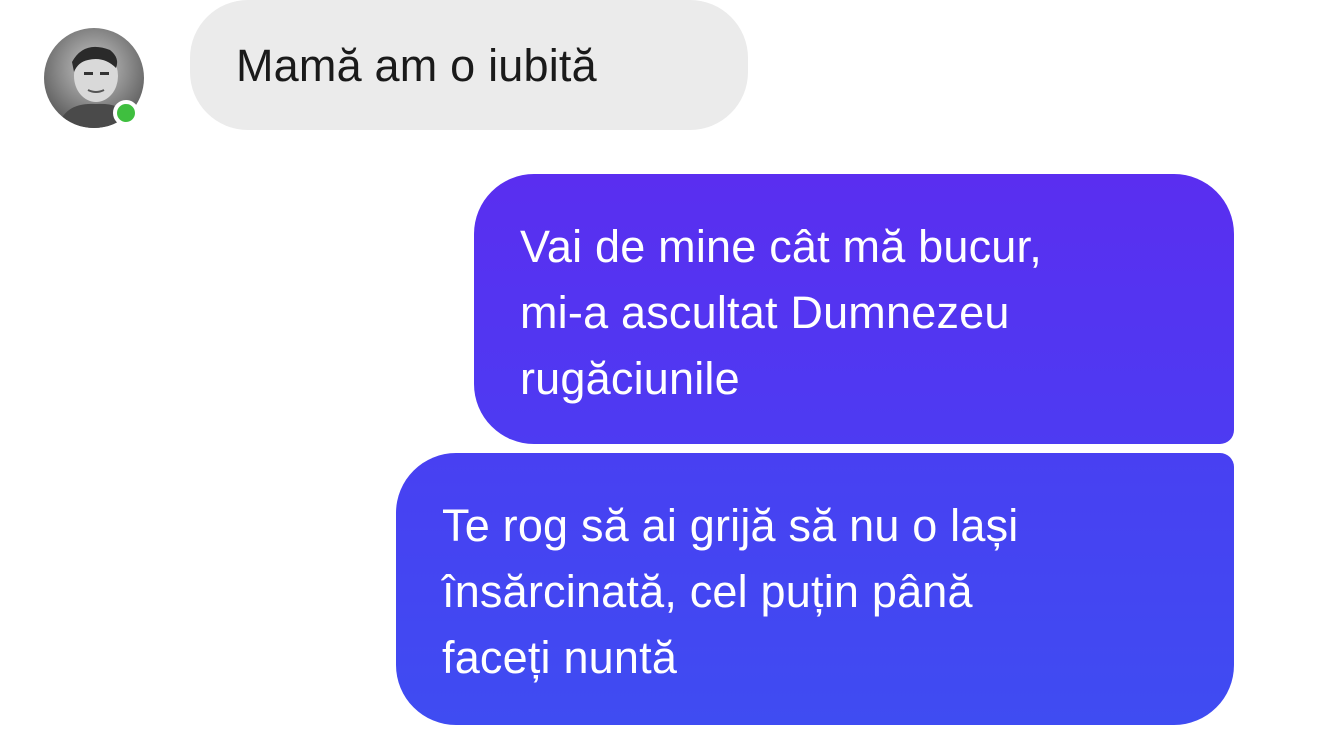 The width and height of the screenshot is (1320, 743). I want to click on incoming-message-bubble: Mamă am o iubită, so click(469, 65).